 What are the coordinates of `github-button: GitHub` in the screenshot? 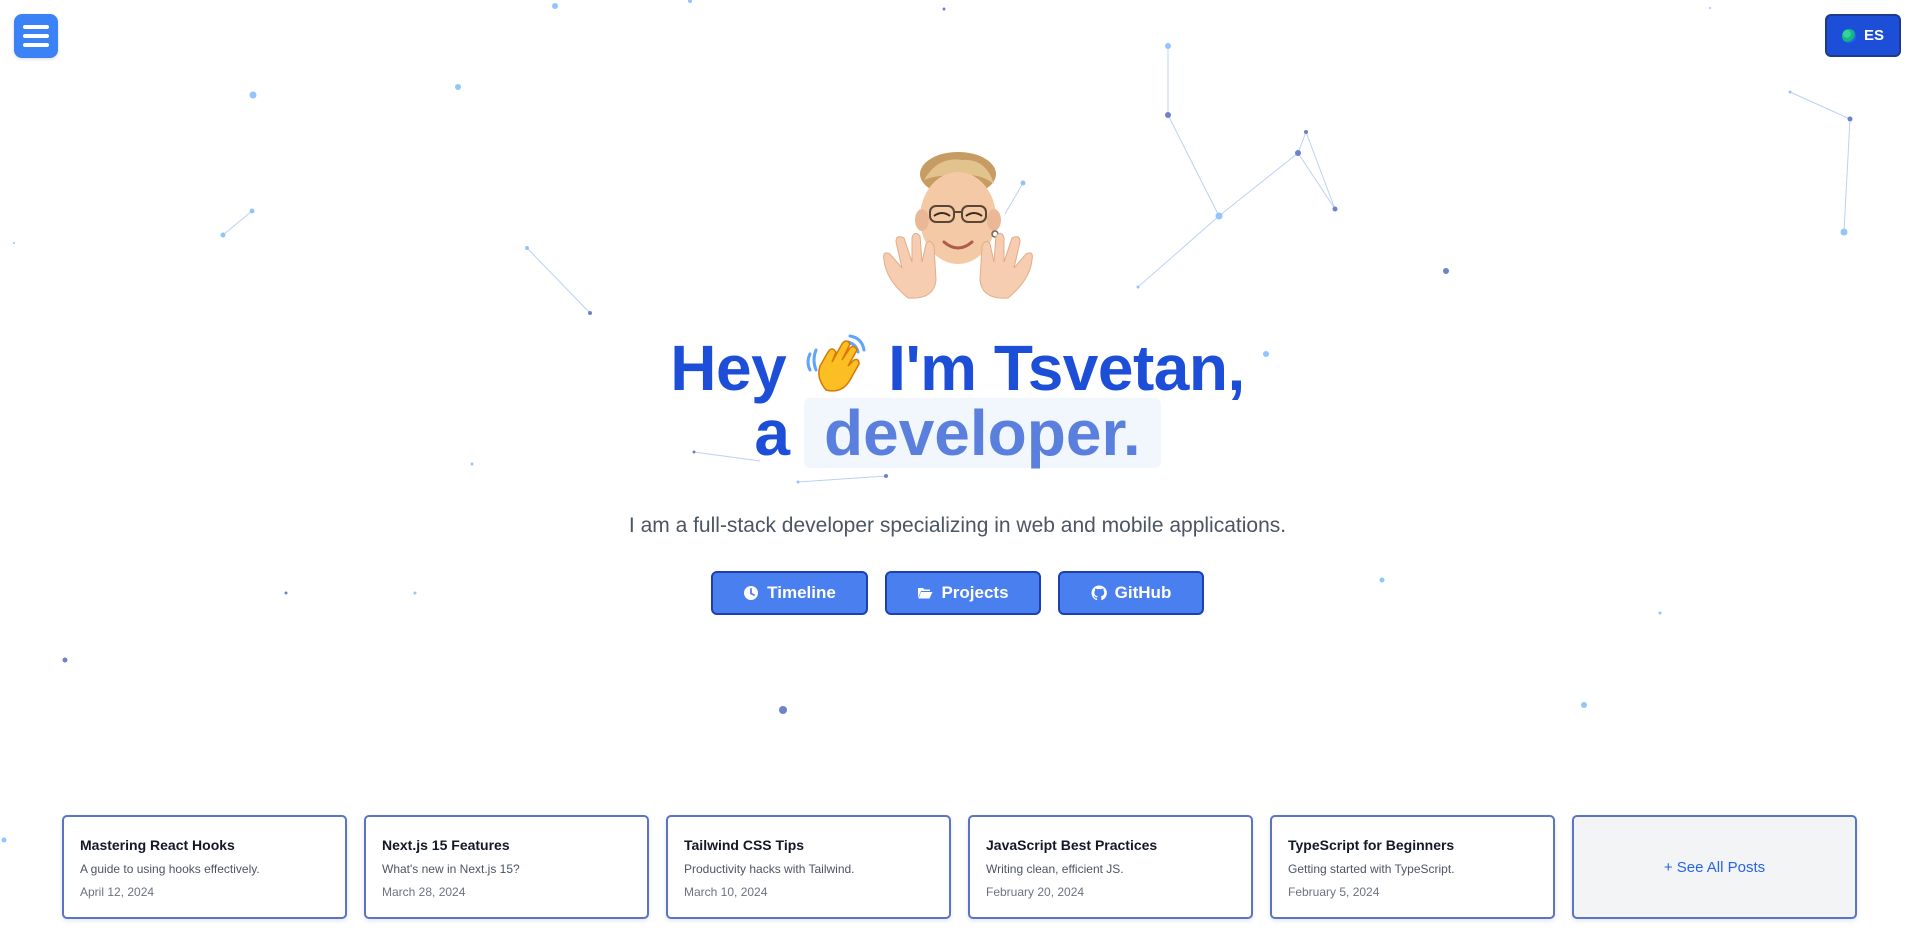 It's located at (1131, 593).